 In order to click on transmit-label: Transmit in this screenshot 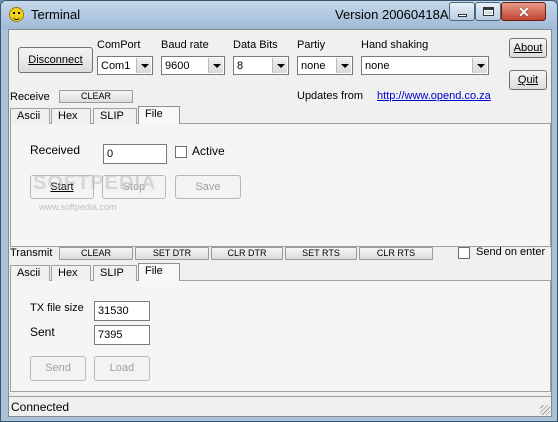, I will do `click(31, 253)`.